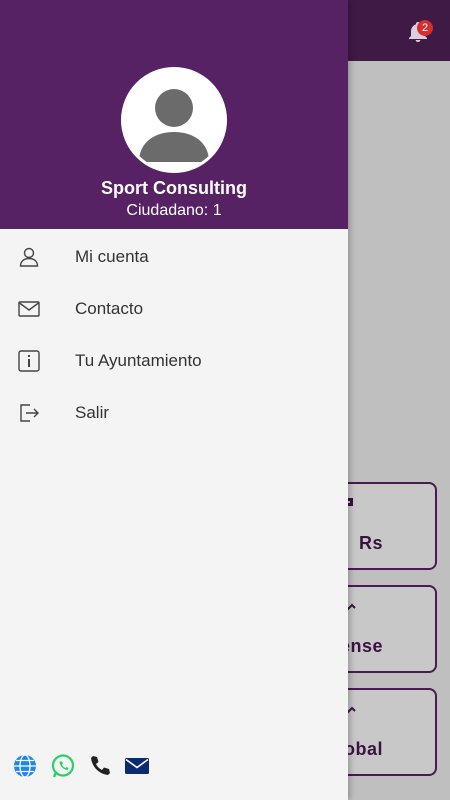 The height and width of the screenshot is (800, 450). Describe the element at coordinates (29, 257) in the screenshot. I see `user-icon` at that location.